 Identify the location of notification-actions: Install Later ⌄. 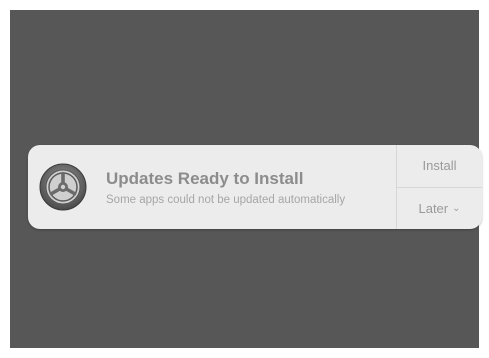
(439, 187).